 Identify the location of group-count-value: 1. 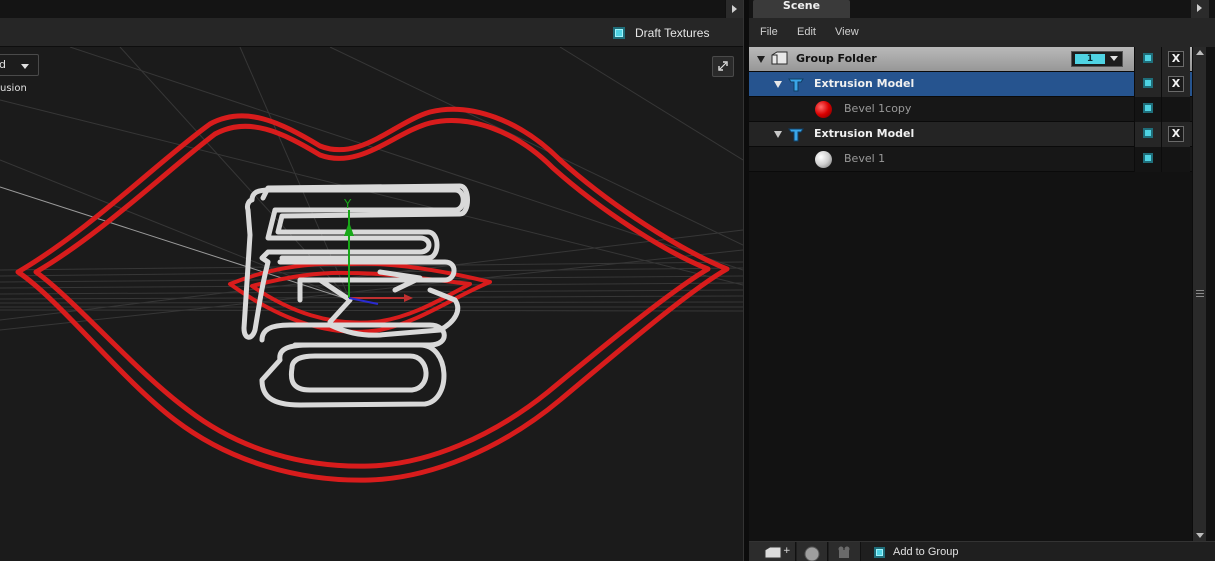
(1090, 59).